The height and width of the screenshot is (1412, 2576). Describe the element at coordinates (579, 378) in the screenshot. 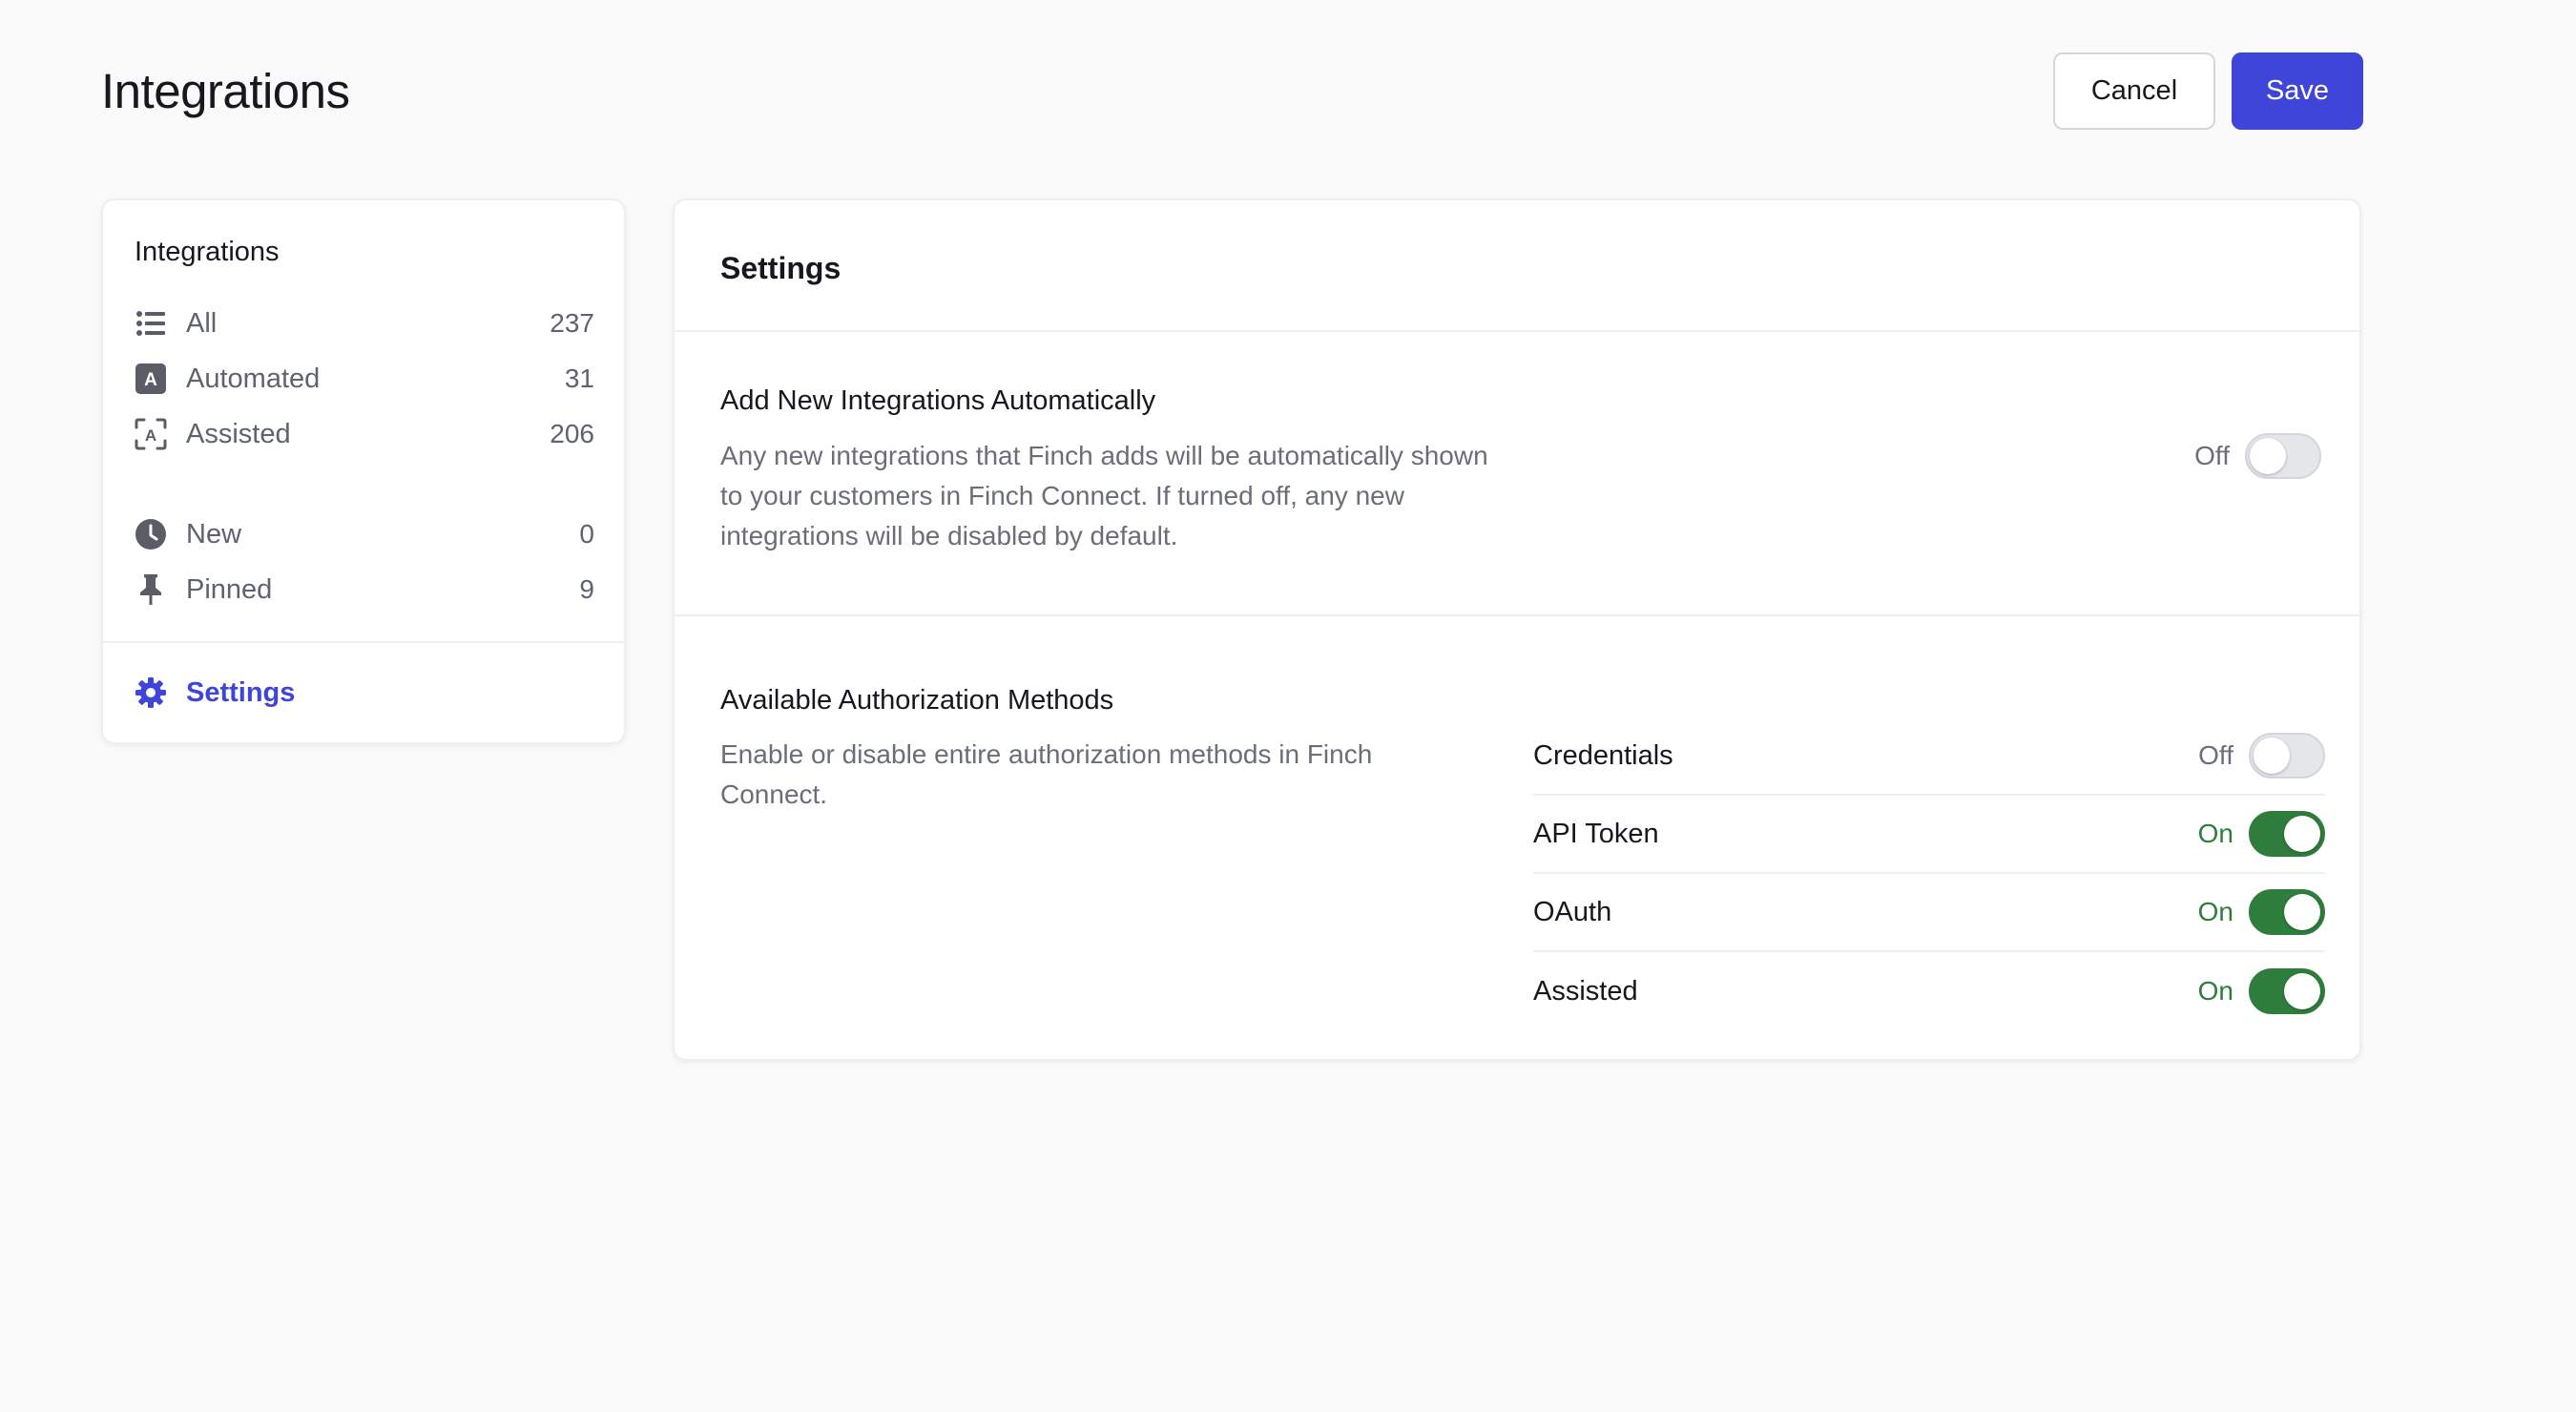

I see `sidebar-item-count: 31` at that location.